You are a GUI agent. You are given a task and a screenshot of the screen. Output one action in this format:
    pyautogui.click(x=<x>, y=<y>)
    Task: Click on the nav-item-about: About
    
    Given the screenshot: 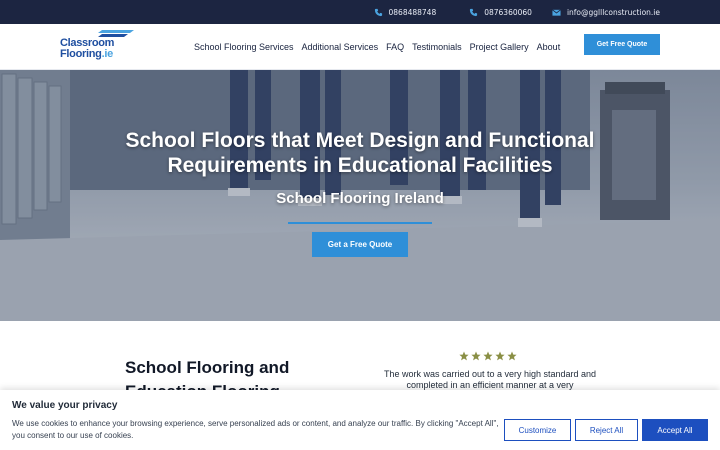 What is the action you would take?
    pyautogui.click(x=549, y=47)
    